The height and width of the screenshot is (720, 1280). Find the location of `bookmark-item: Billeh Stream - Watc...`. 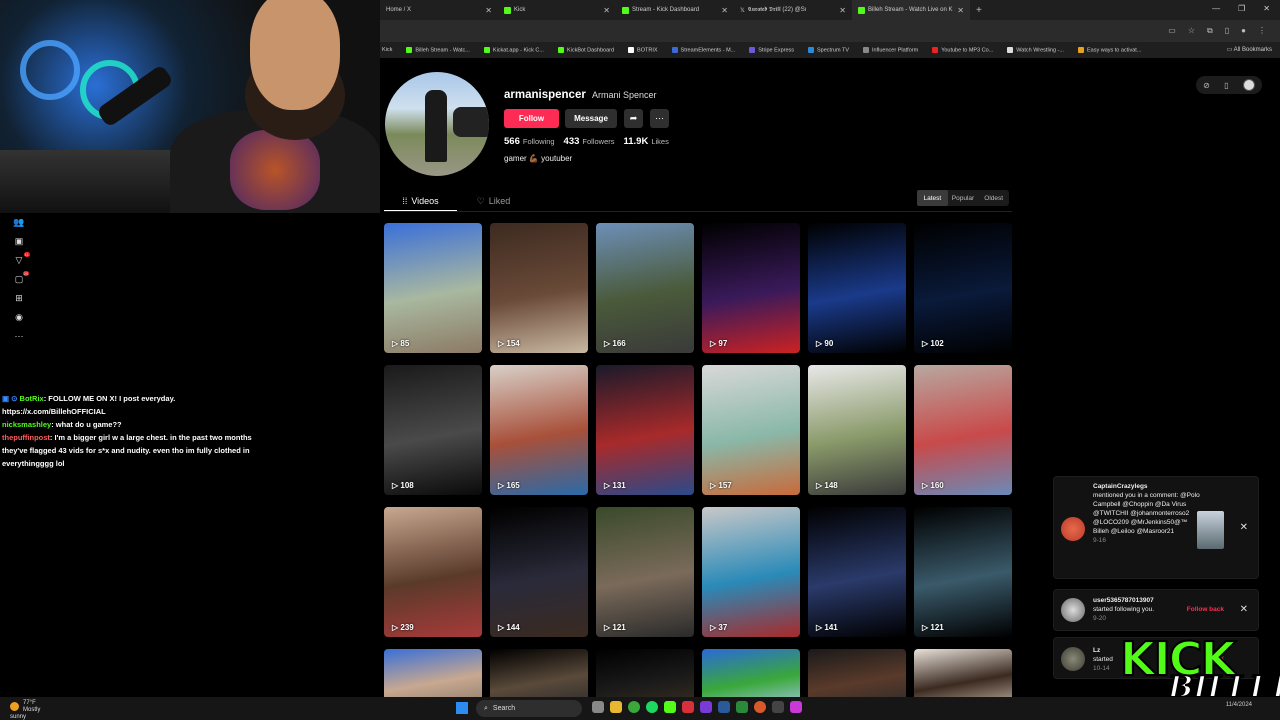

bookmark-item: Billeh Stream - Watc... is located at coordinates (438, 49).